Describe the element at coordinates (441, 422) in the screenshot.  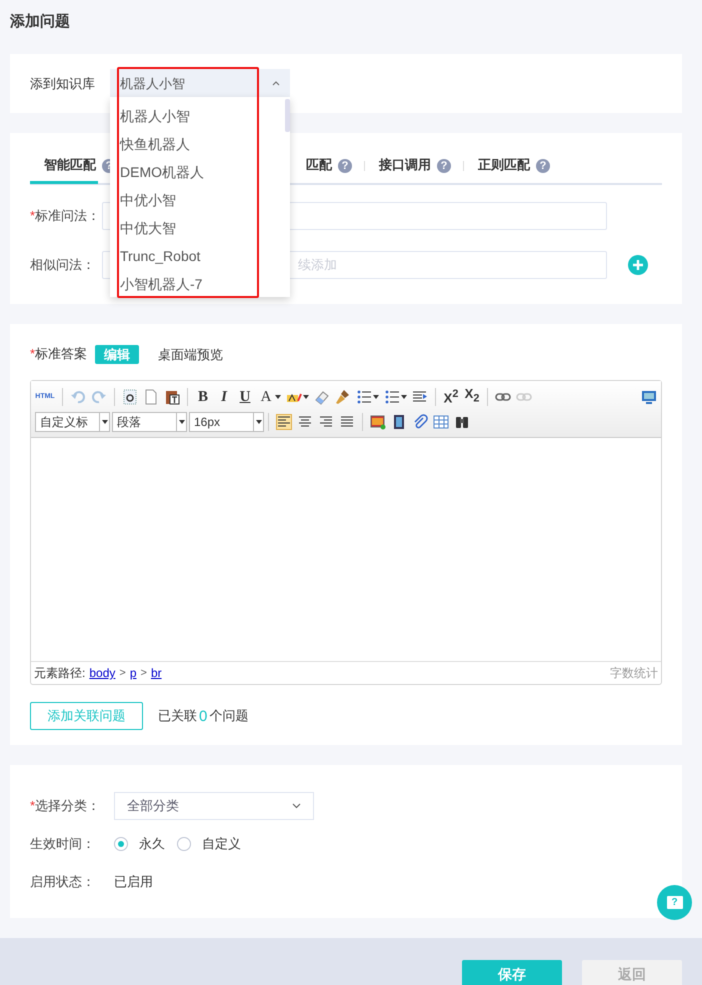
I see `table-icon` at that location.